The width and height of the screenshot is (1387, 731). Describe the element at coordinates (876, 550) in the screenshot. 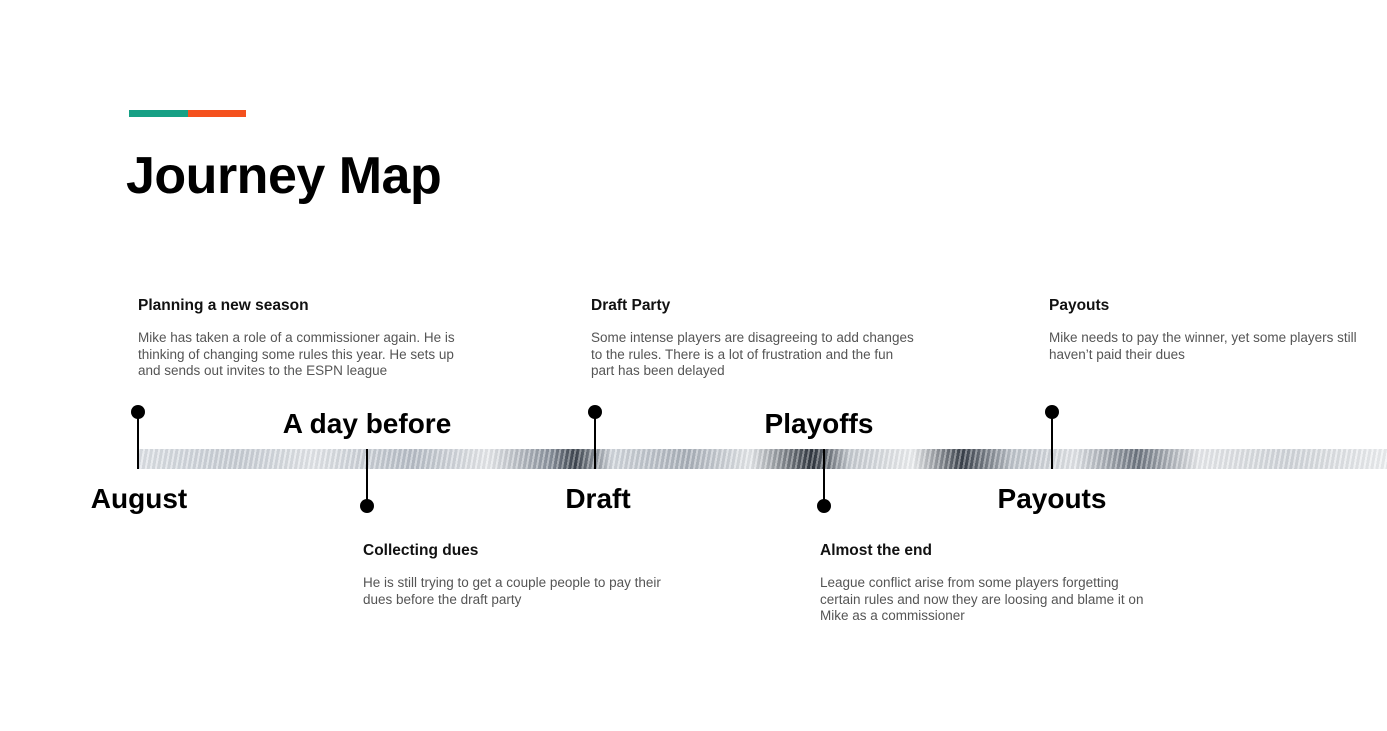

I see `milestone-title: Almost the end` at that location.